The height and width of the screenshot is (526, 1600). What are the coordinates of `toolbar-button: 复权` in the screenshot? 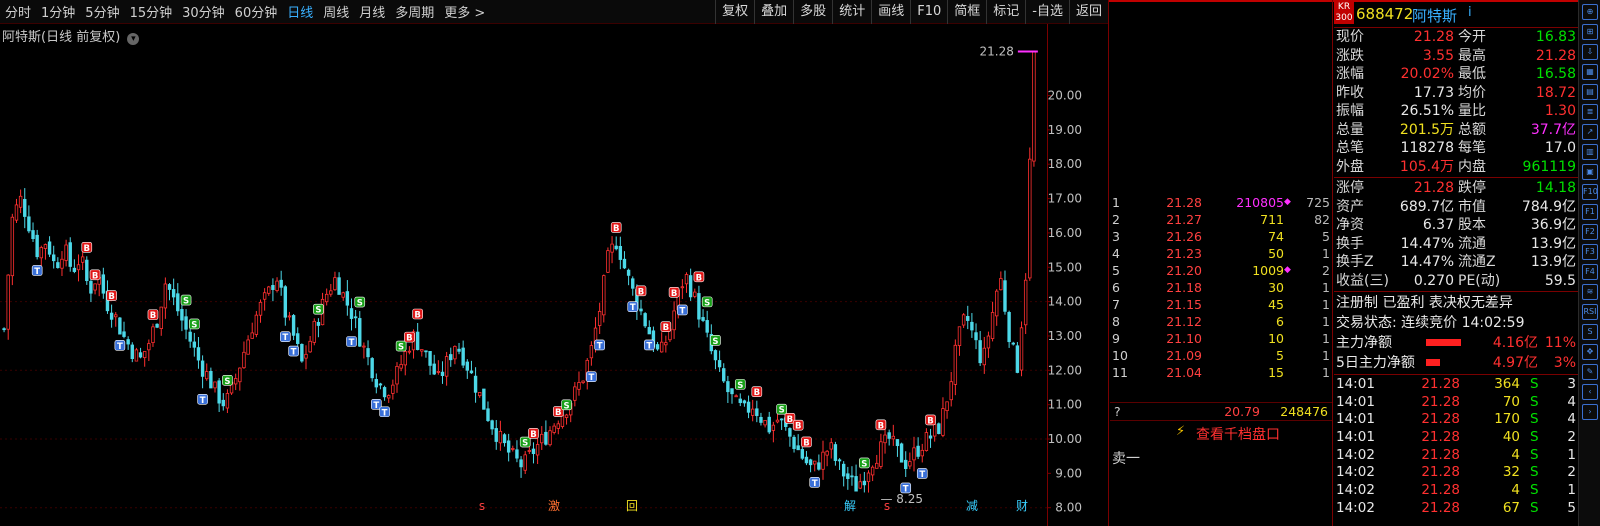 It's located at (734, 12).